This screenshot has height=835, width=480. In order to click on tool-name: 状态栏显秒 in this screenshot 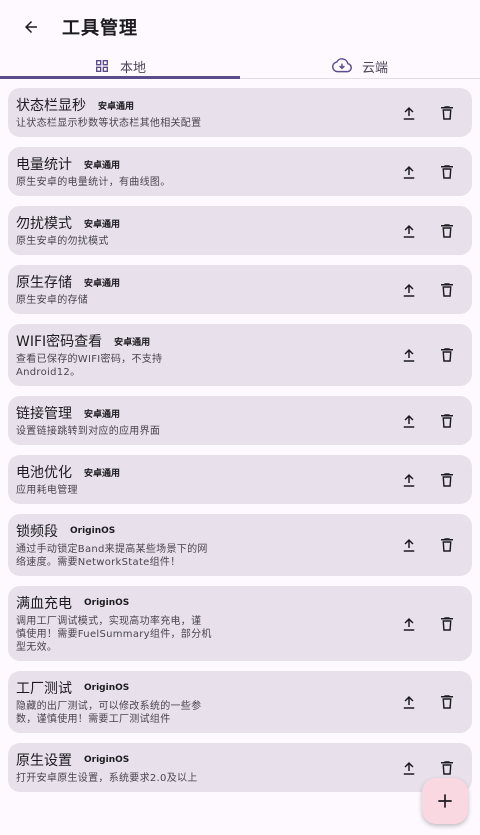, I will do `click(51, 106)`.